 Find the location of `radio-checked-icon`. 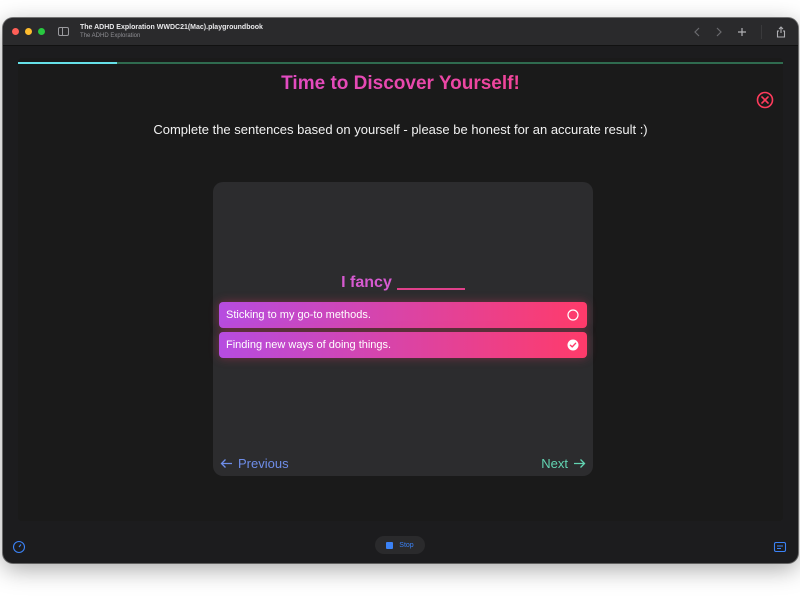

radio-checked-icon is located at coordinates (573, 345).